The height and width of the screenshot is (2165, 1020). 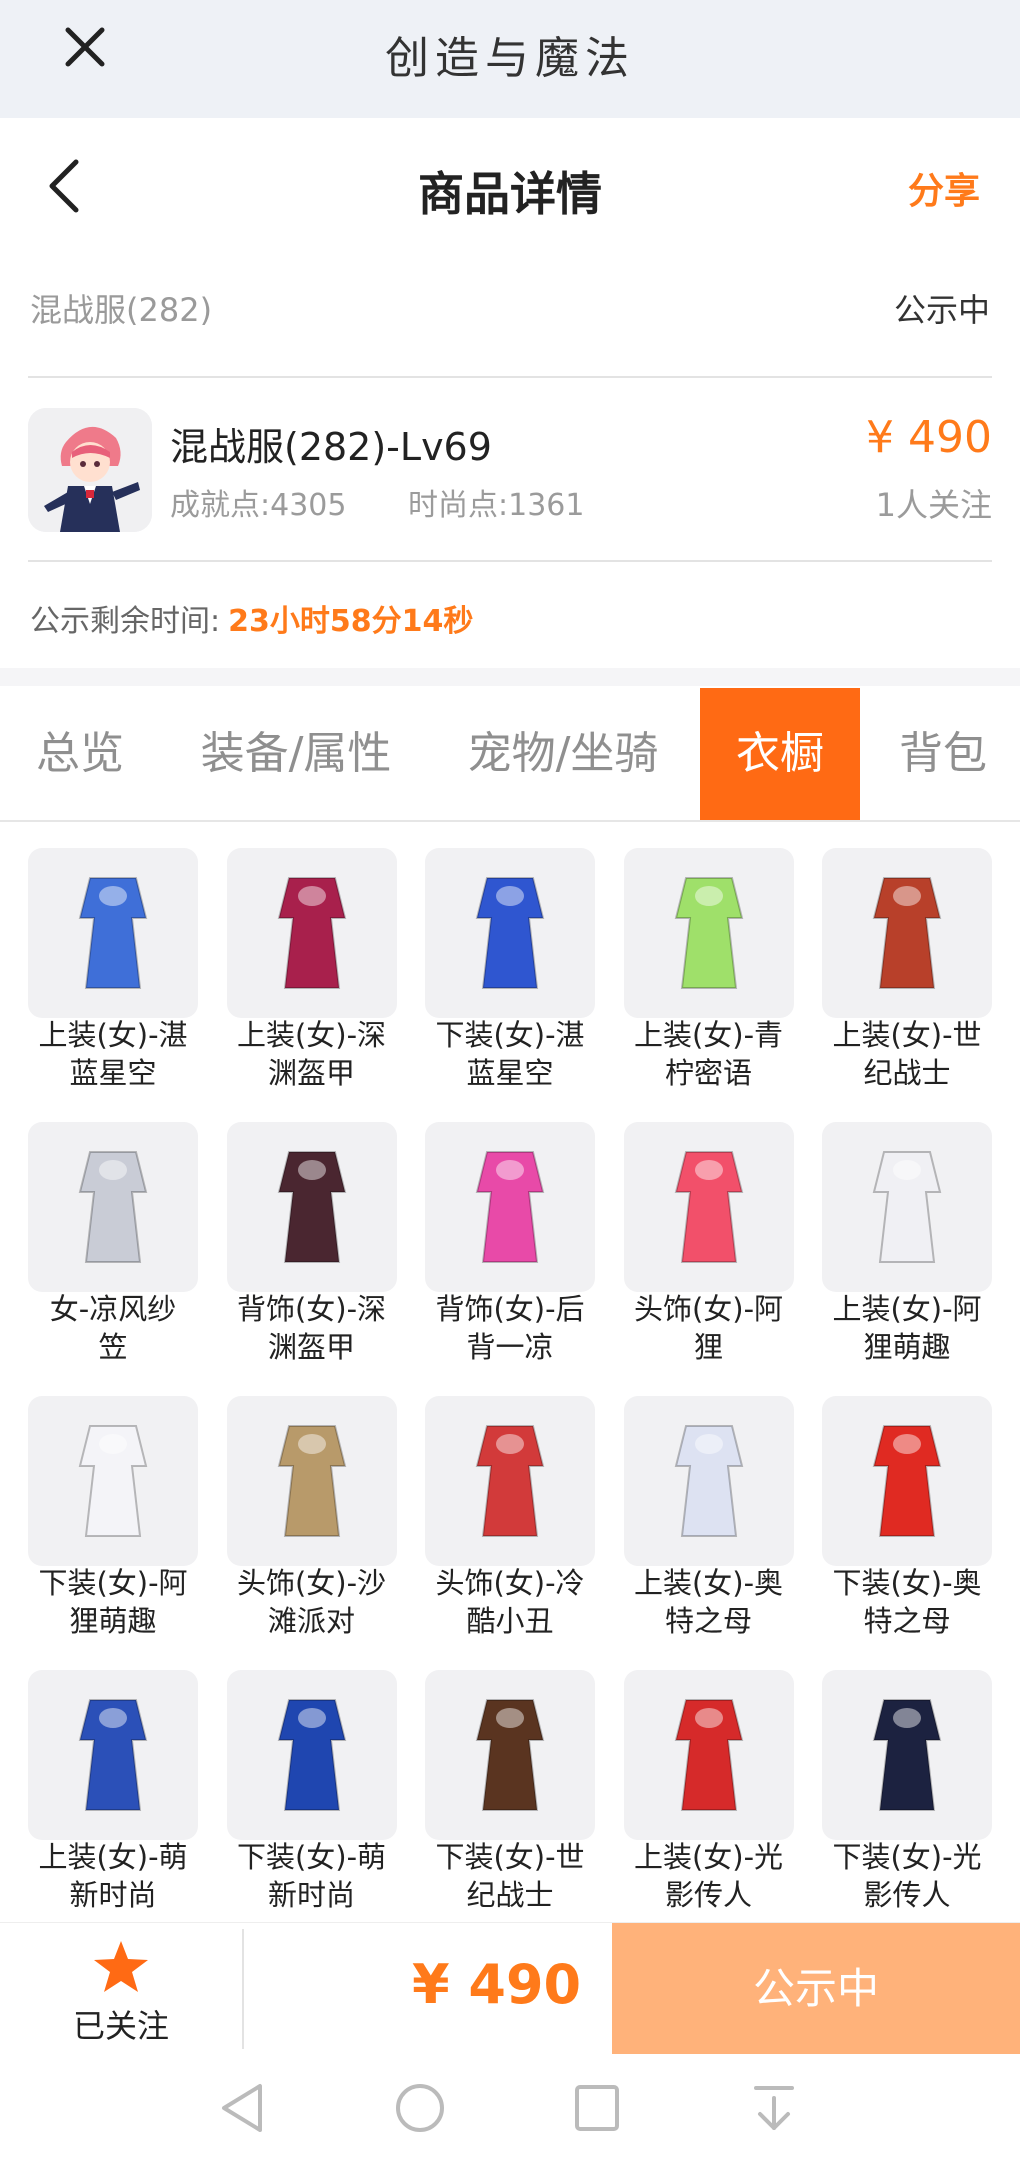 I want to click on abyss-blade-back-icon, so click(x=311, y=1207).